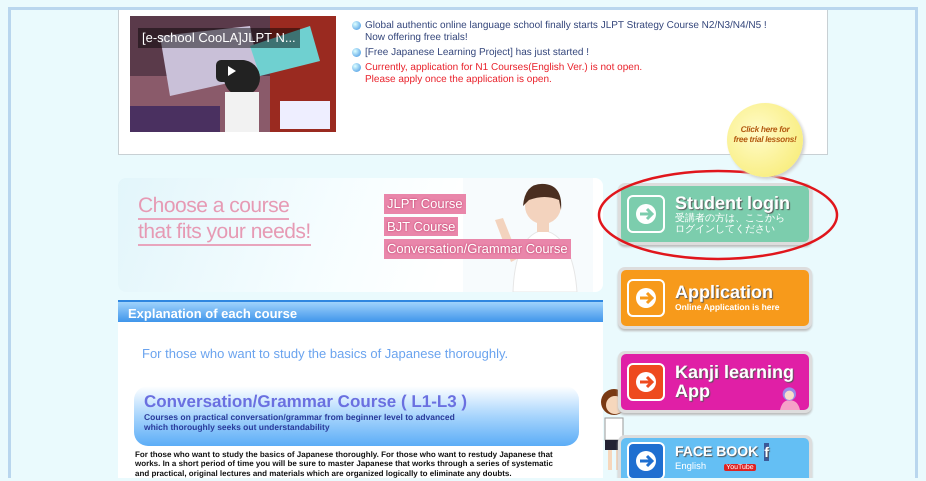 The width and height of the screenshot is (926, 481). I want to click on course-link: BJT Course, so click(421, 226).